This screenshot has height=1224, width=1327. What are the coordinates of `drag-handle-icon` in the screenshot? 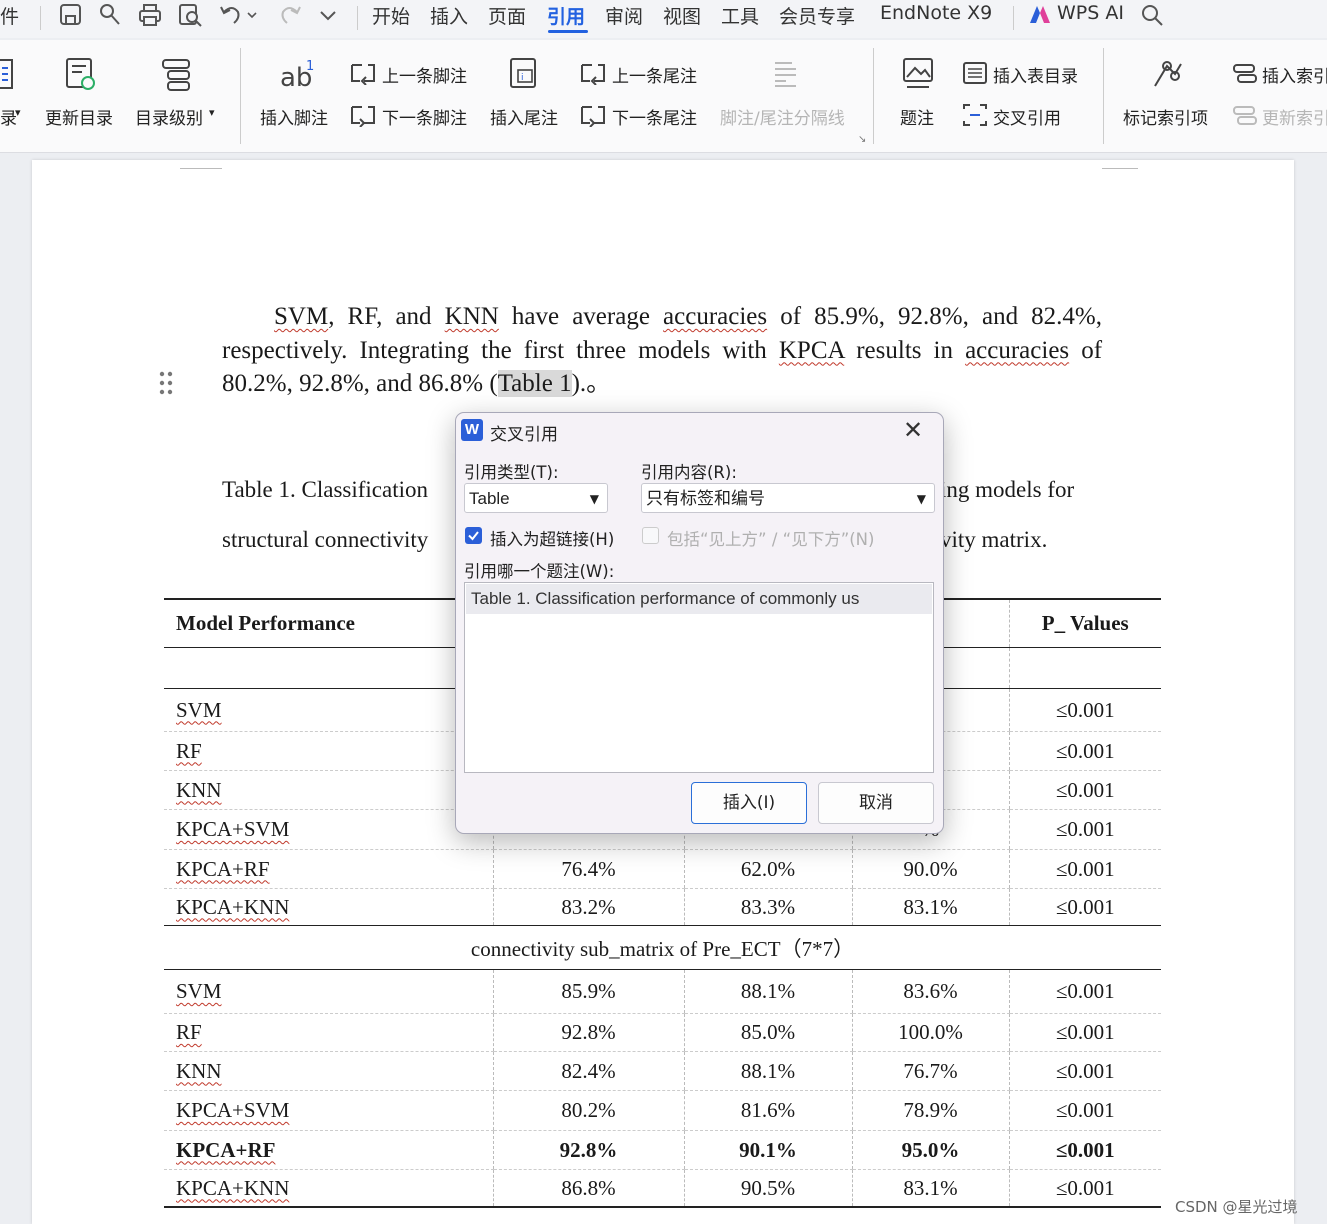 It's located at (166, 383).